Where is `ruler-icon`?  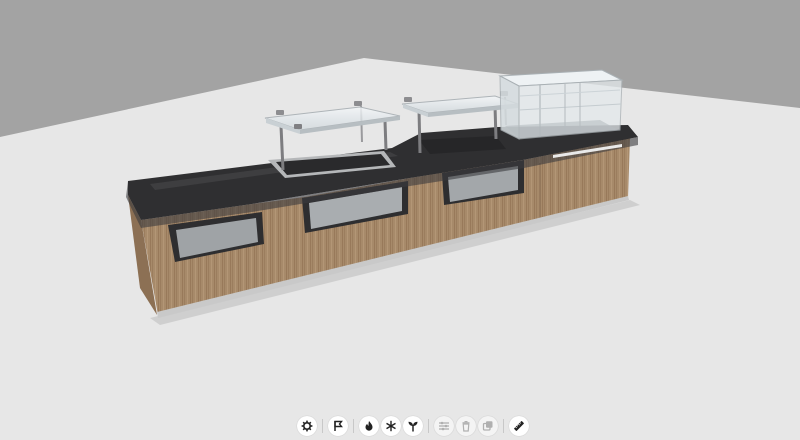
ruler-icon is located at coordinates (519, 426).